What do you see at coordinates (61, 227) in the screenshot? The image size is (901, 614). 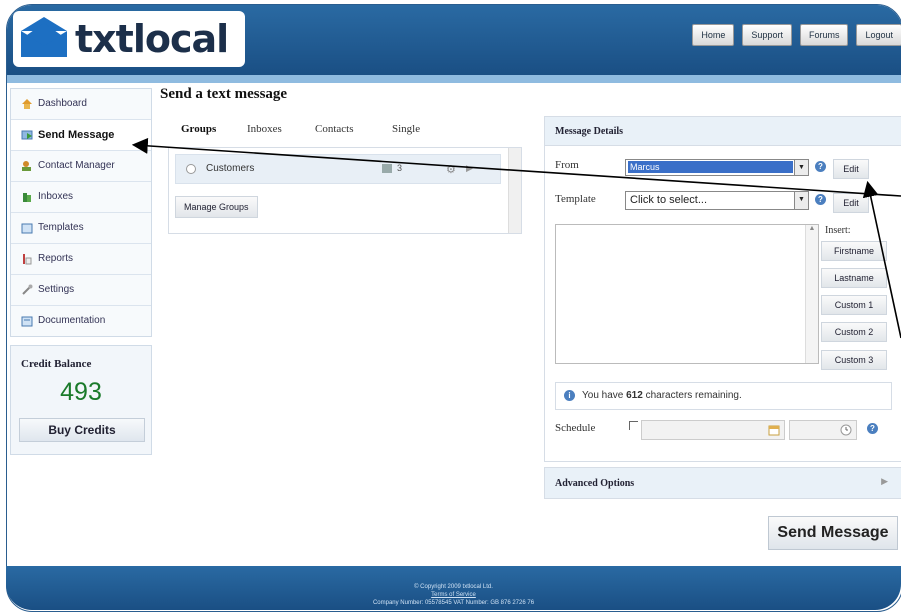 I see `sidebar-item-label: Templates` at bounding box center [61, 227].